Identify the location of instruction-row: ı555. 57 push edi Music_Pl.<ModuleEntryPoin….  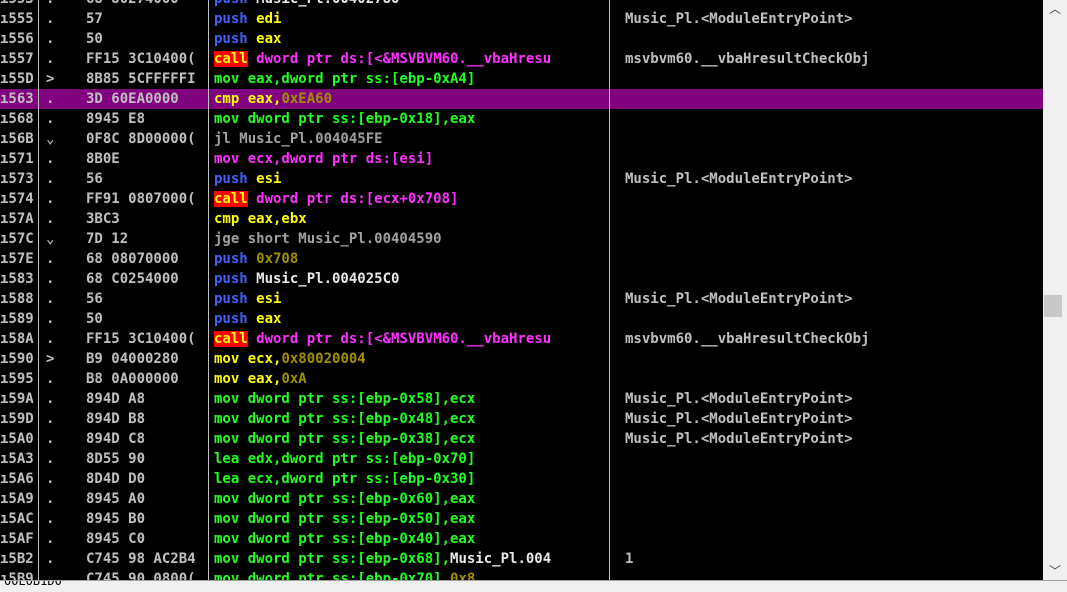
(521, 19).